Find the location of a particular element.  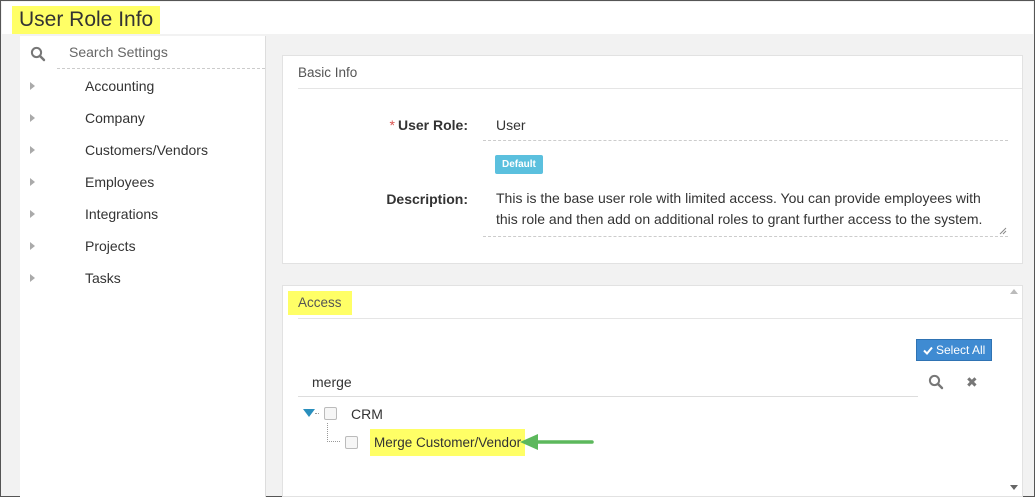

settings-search is located at coordinates (143, 53).